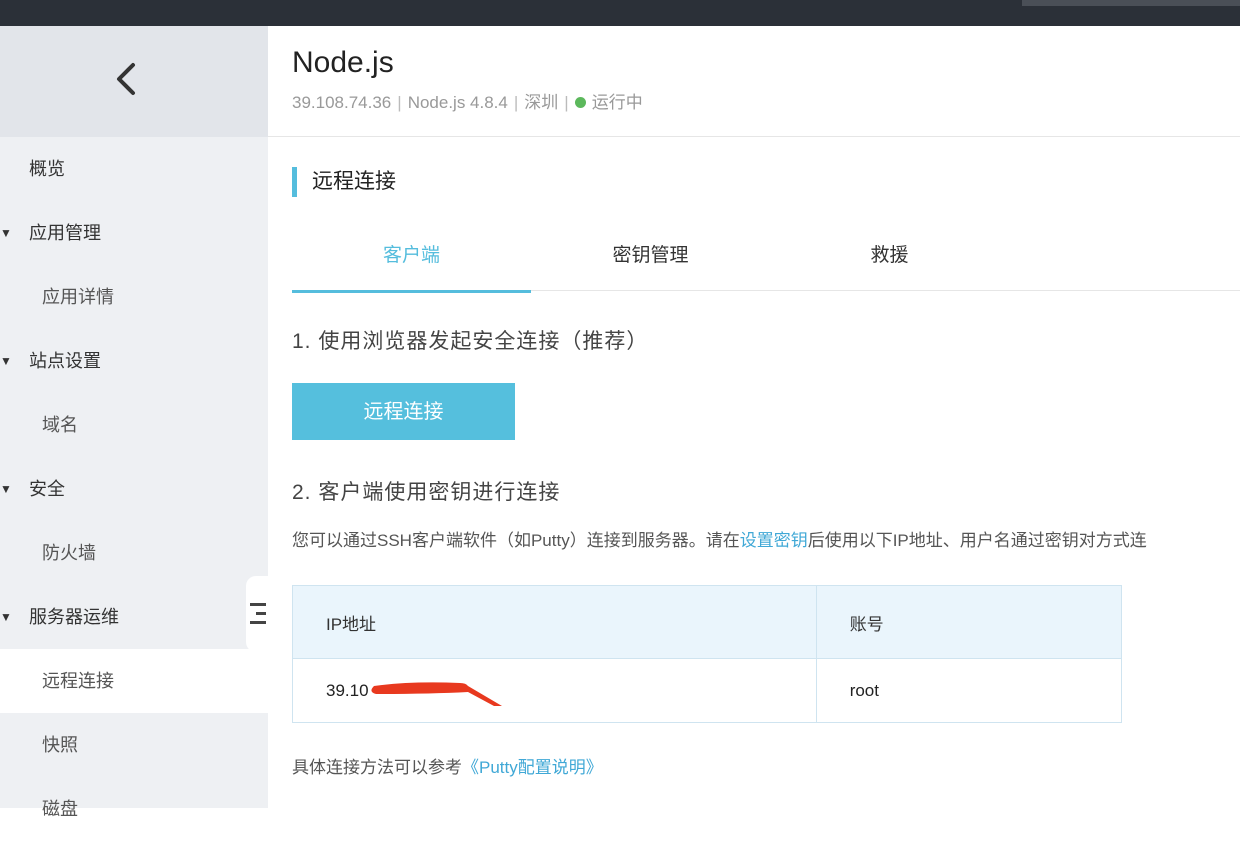  I want to click on instance-ip: 39.108.74.36, so click(342, 102).